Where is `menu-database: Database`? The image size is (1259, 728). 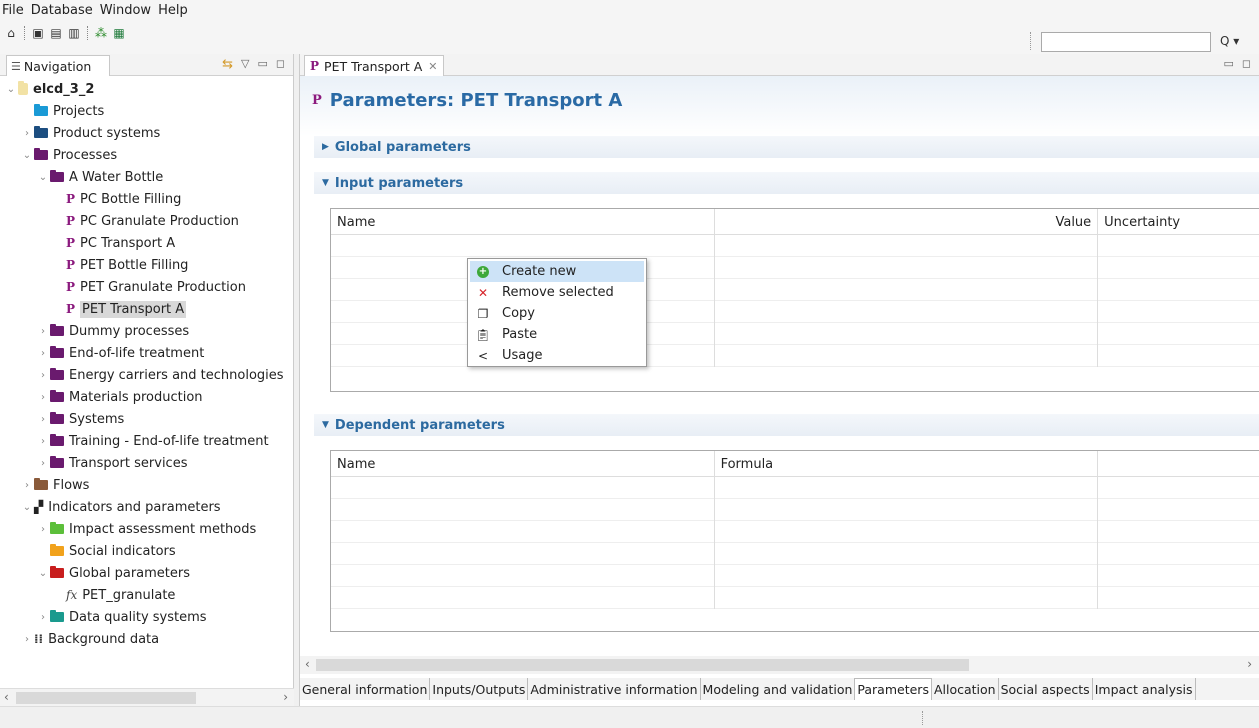
menu-database: Database is located at coordinates (62, 10).